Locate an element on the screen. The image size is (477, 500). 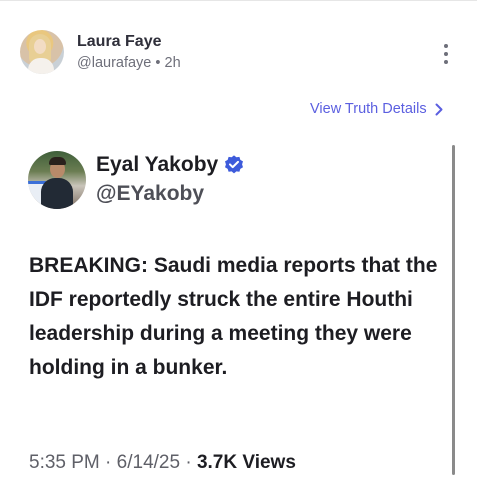
author-handle: @laurafaye is located at coordinates (114, 63).